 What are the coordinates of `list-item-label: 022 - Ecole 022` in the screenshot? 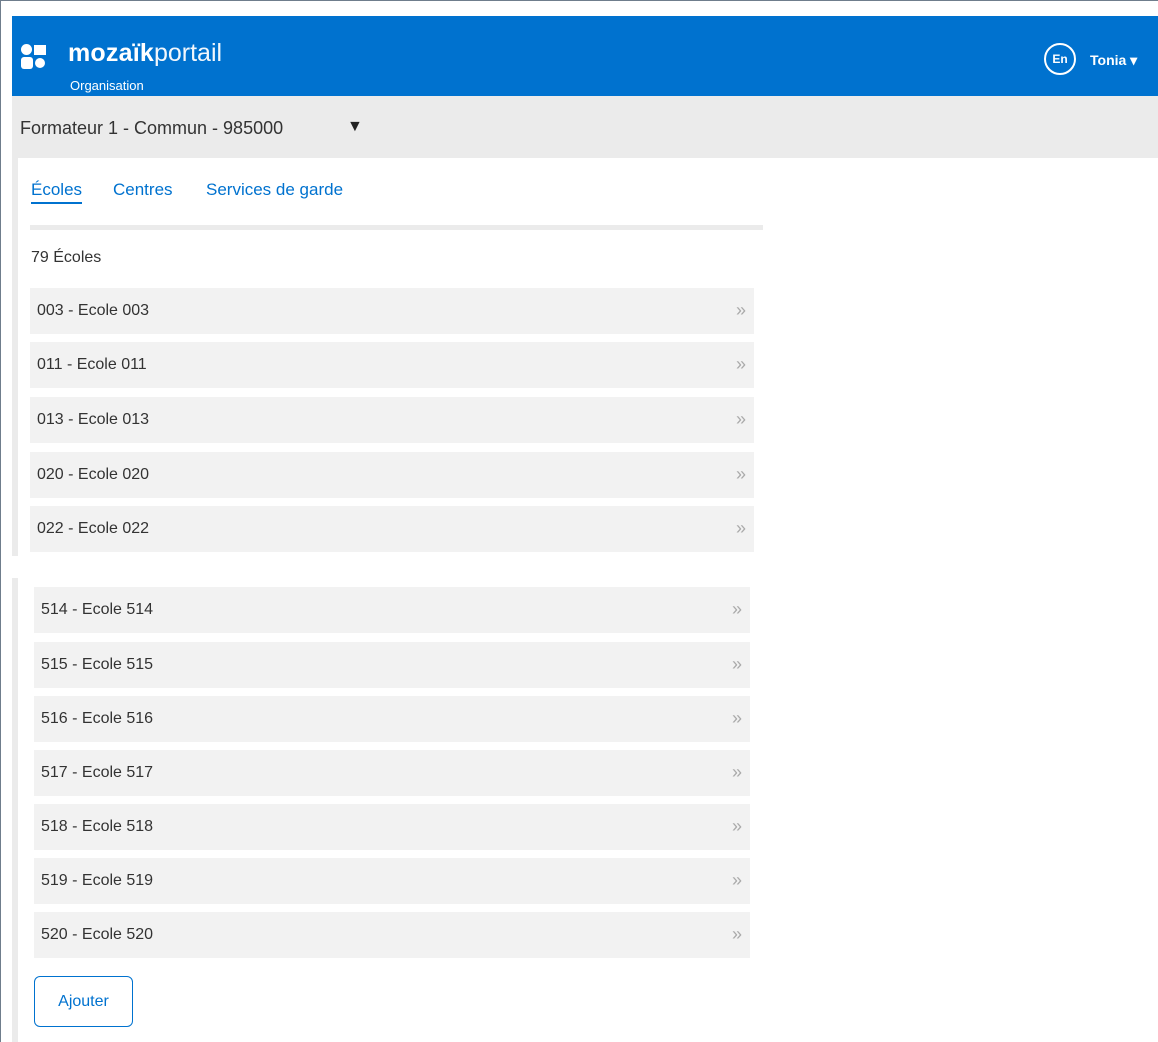 It's located at (93, 528).